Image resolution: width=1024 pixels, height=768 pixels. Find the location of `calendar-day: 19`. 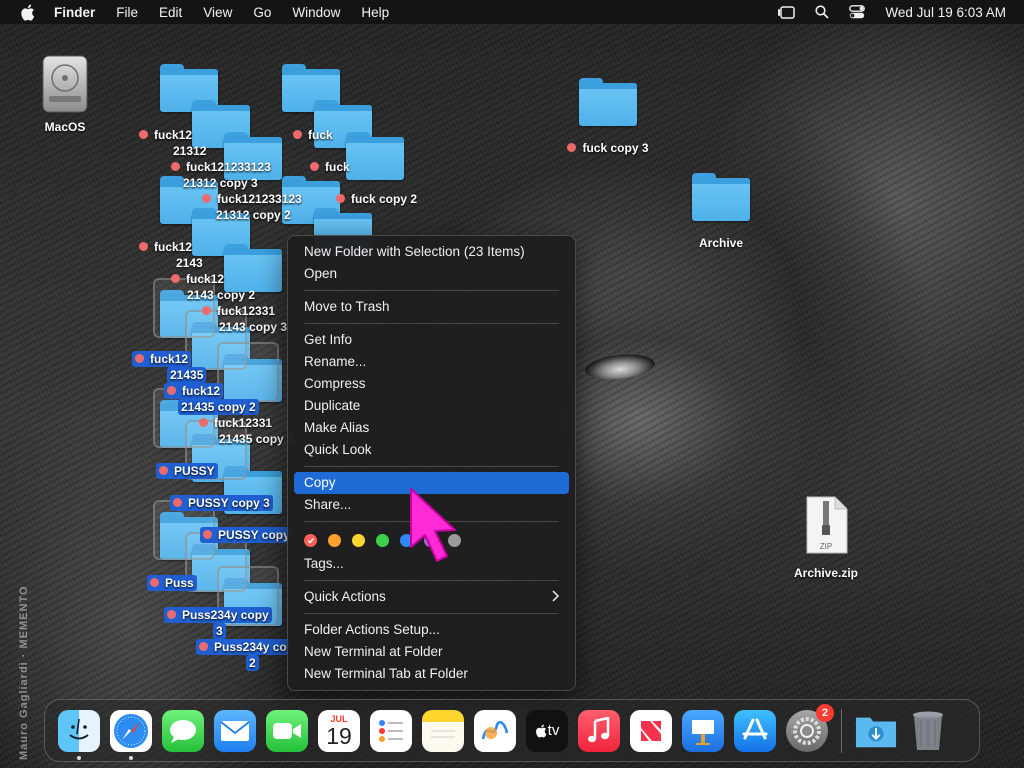

calendar-day: 19 is located at coordinates (339, 735).